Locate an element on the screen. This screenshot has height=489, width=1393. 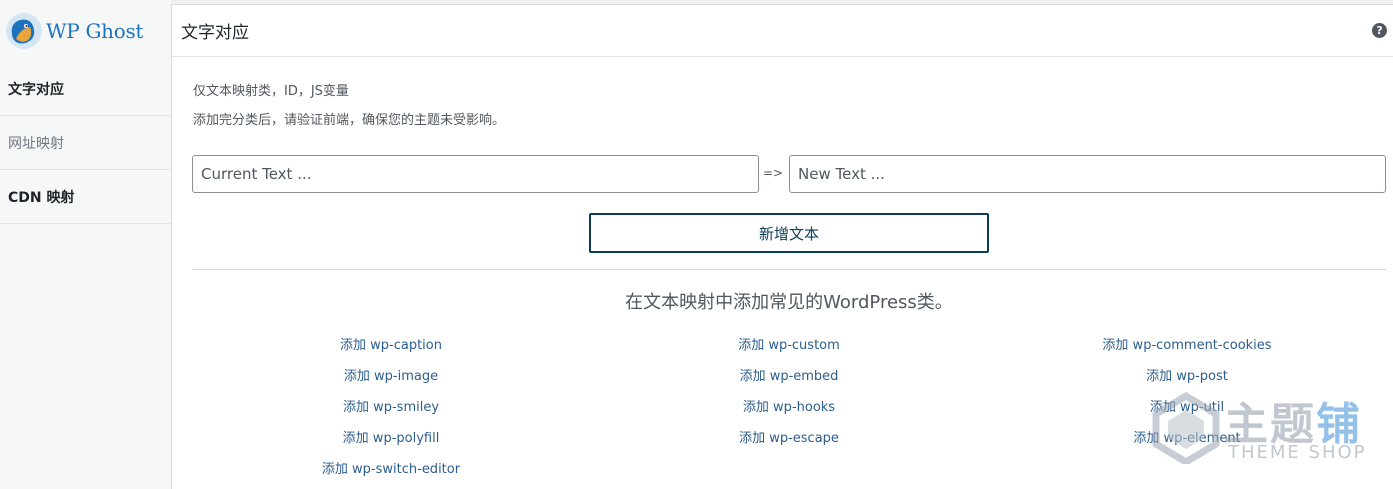
note-line-1: 仅文本映射类，ID，JS变量 is located at coordinates (271, 91).